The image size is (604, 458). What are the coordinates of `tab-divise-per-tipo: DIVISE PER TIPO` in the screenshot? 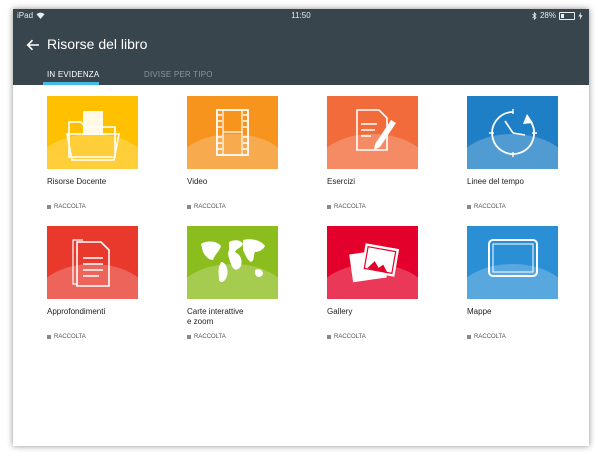 It's located at (178, 74).